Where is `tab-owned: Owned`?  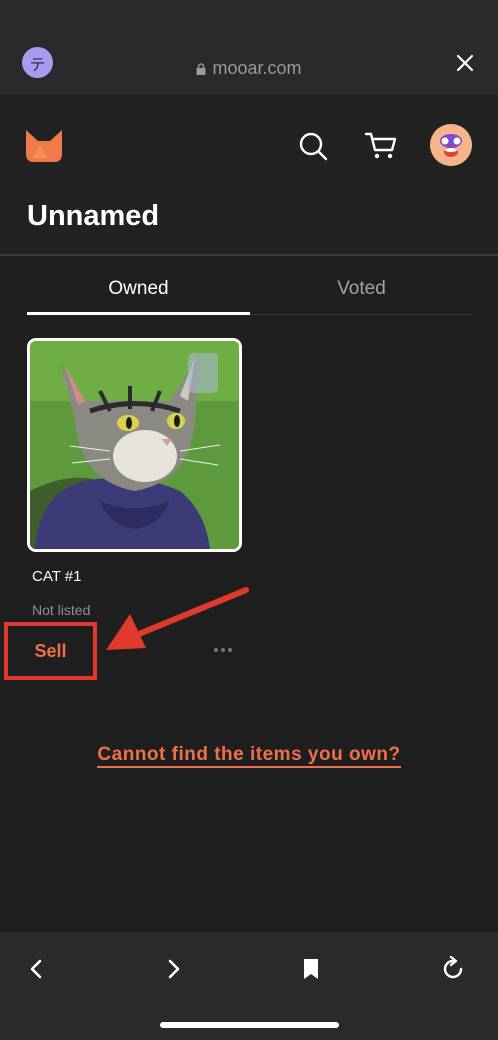 tab-owned: Owned is located at coordinates (138, 289).